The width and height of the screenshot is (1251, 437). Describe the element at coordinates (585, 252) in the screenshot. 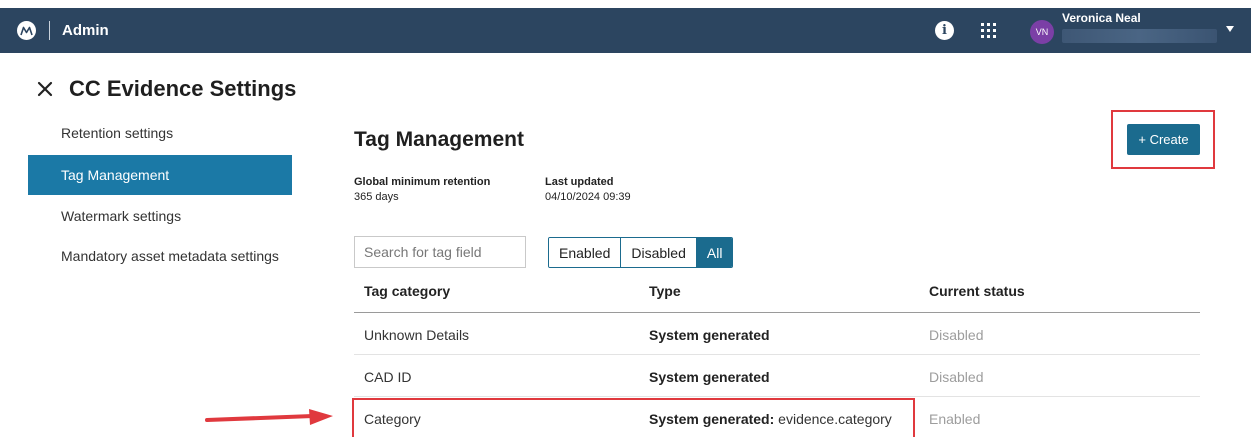

I see `filter-enabled: Enabled` at that location.